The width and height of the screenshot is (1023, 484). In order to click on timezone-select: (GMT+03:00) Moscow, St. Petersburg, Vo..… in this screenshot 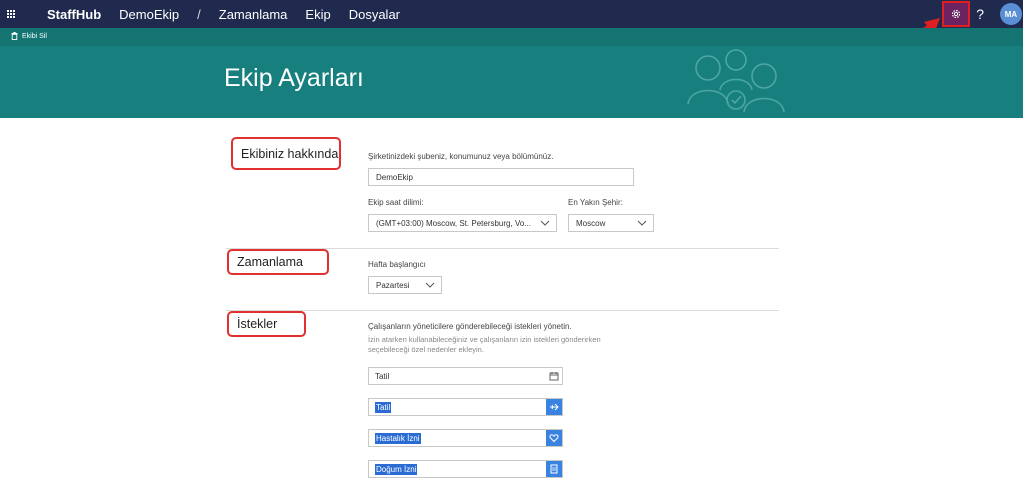, I will do `click(462, 223)`.